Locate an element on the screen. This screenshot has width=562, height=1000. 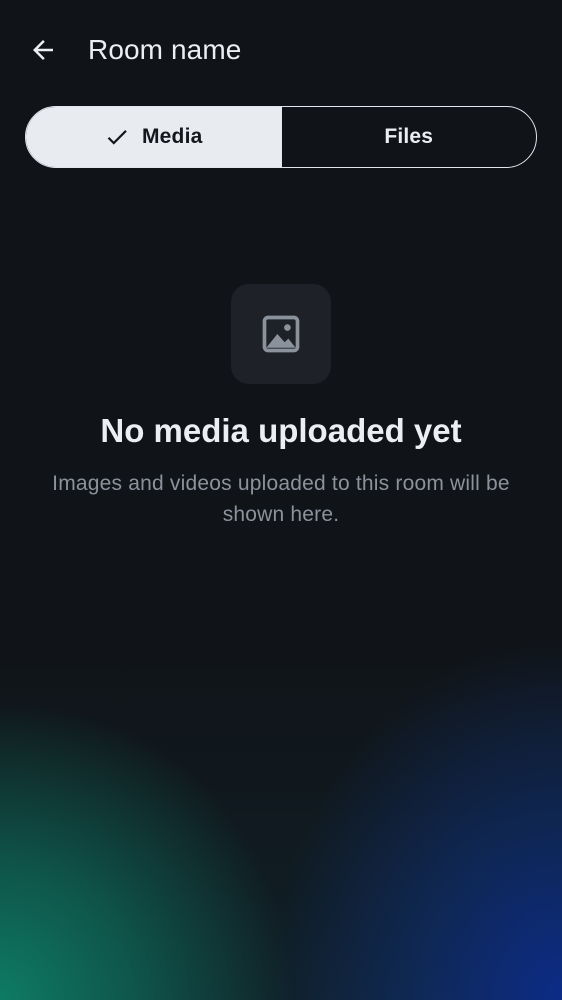
back-button is located at coordinates (43, 50).